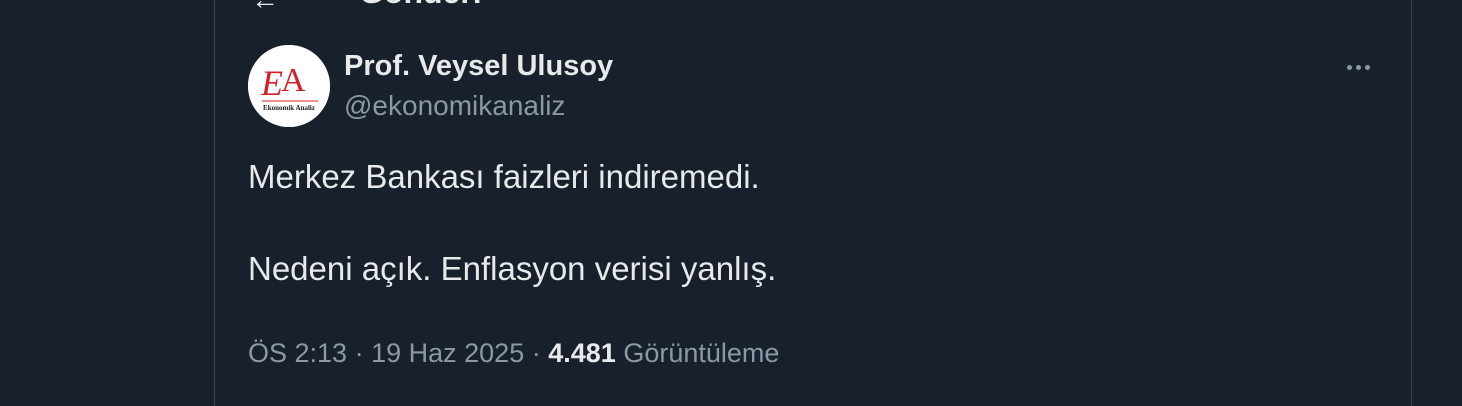 The width and height of the screenshot is (1462, 406). Describe the element at coordinates (1349, 67) in the screenshot. I see `ellipsis-icon` at that location.